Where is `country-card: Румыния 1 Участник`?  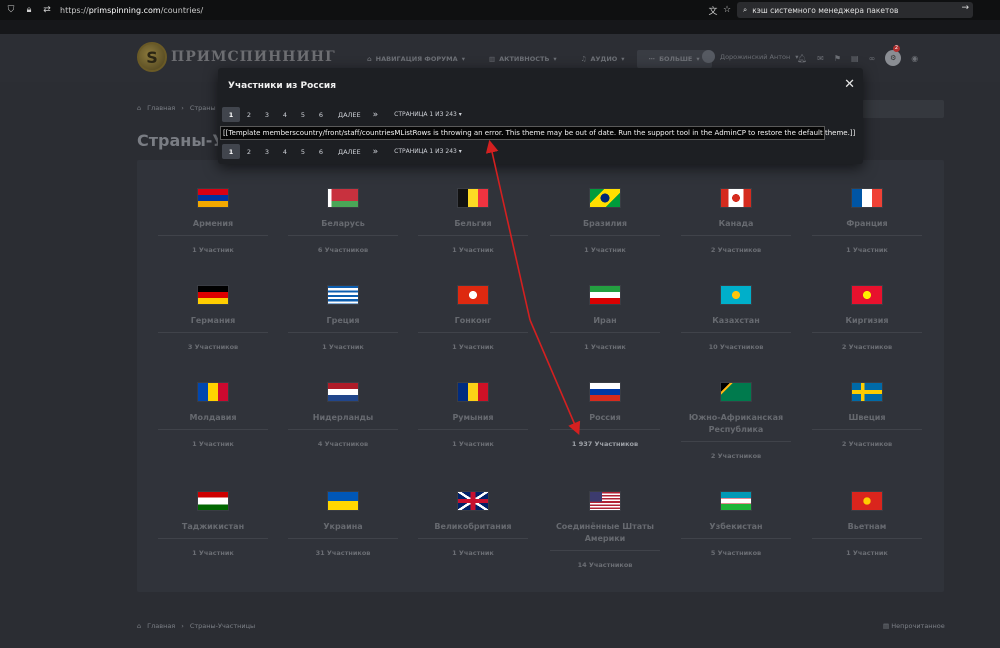 country-card: Румыния 1 Участник is located at coordinates (473, 415).